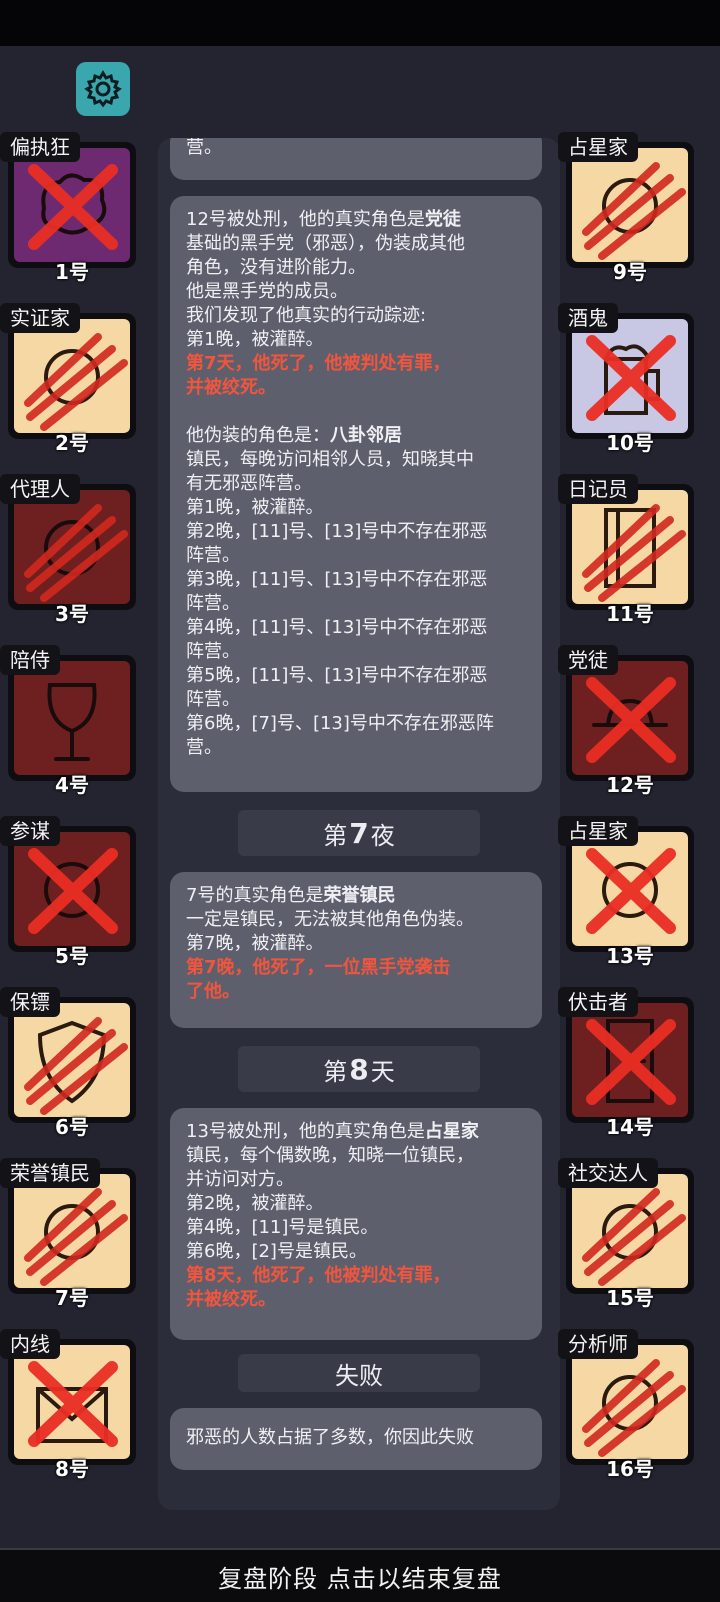  I want to click on log-card-result: 邪恶的人数占据了多数，你因此失败, so click(356, 1439).